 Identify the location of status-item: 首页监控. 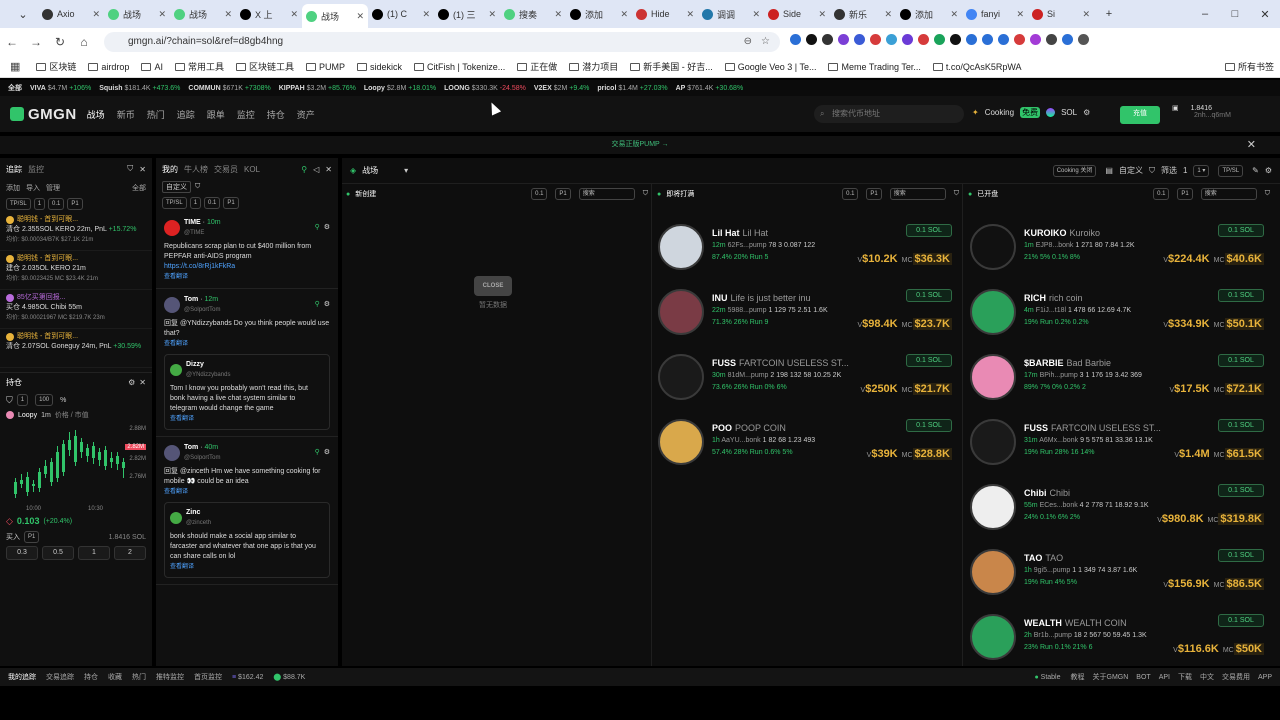
(208, 677).